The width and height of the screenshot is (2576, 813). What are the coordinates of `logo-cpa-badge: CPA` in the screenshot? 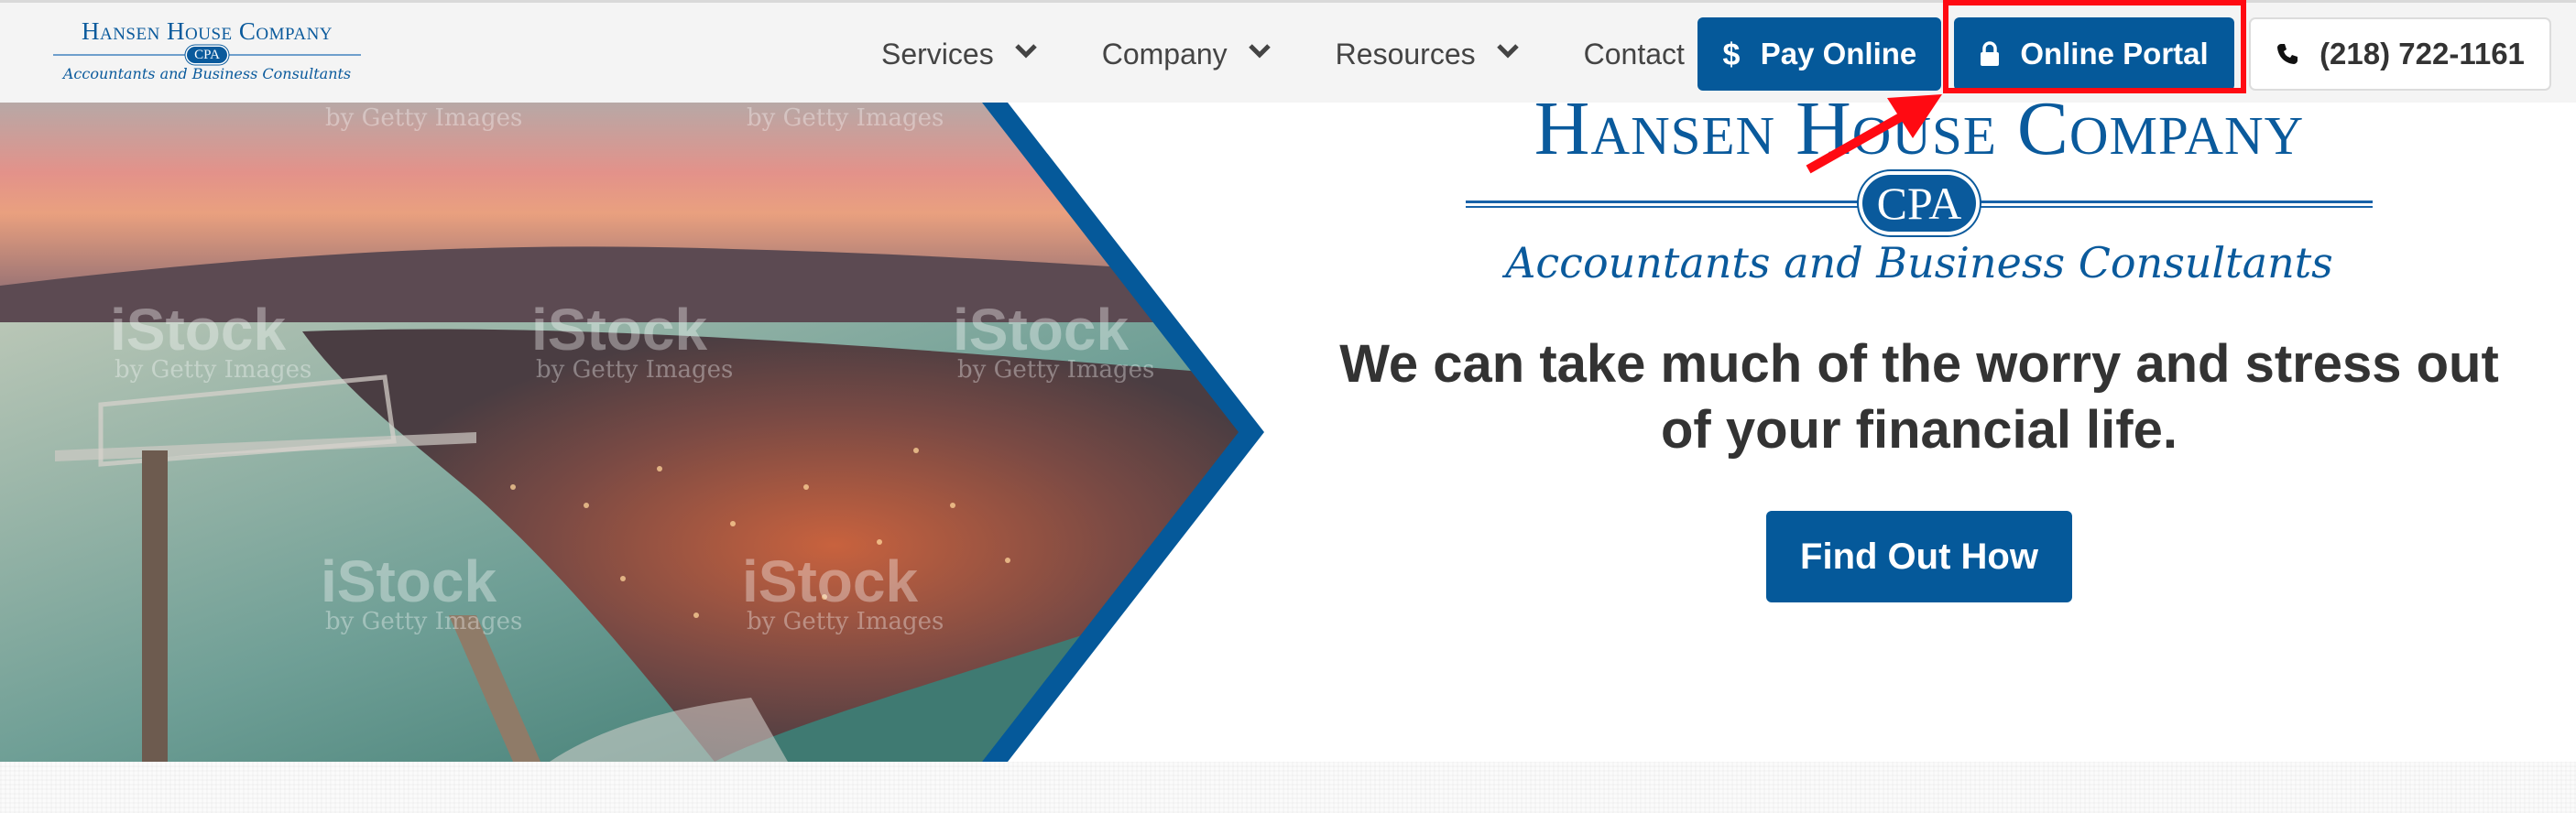 It's located at (207, 55).